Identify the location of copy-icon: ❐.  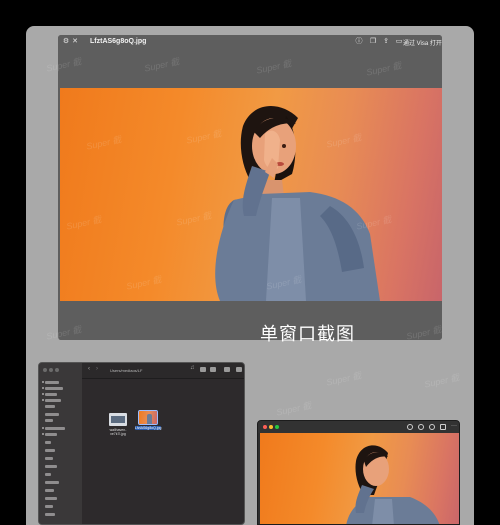
(373, 42).